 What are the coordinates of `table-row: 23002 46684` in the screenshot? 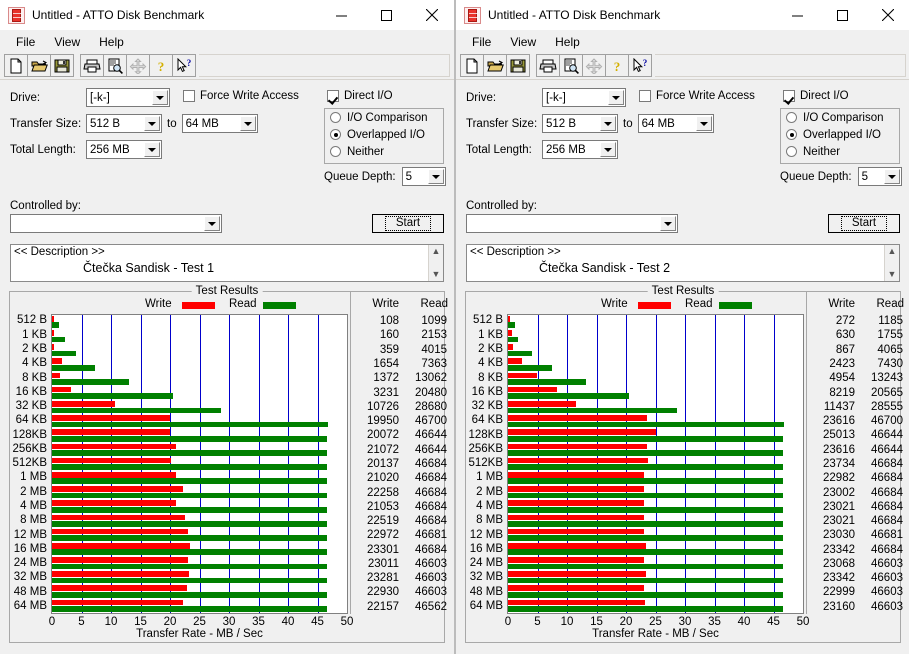 It's located at (857, 492).